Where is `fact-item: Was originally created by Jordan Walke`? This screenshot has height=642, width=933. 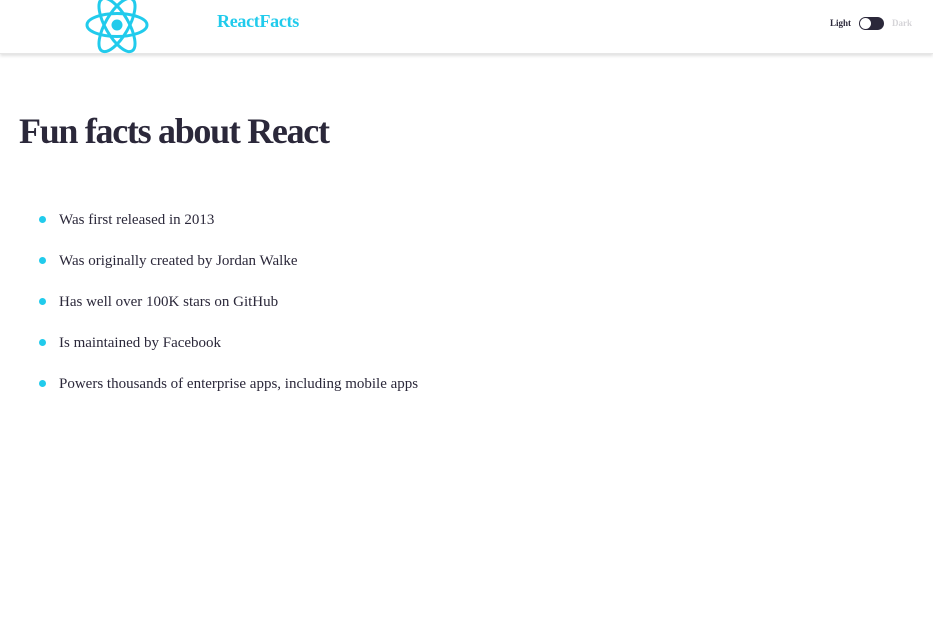 fact-item: Was originally created by Jordan Walke is located at coordinates (229, 261).